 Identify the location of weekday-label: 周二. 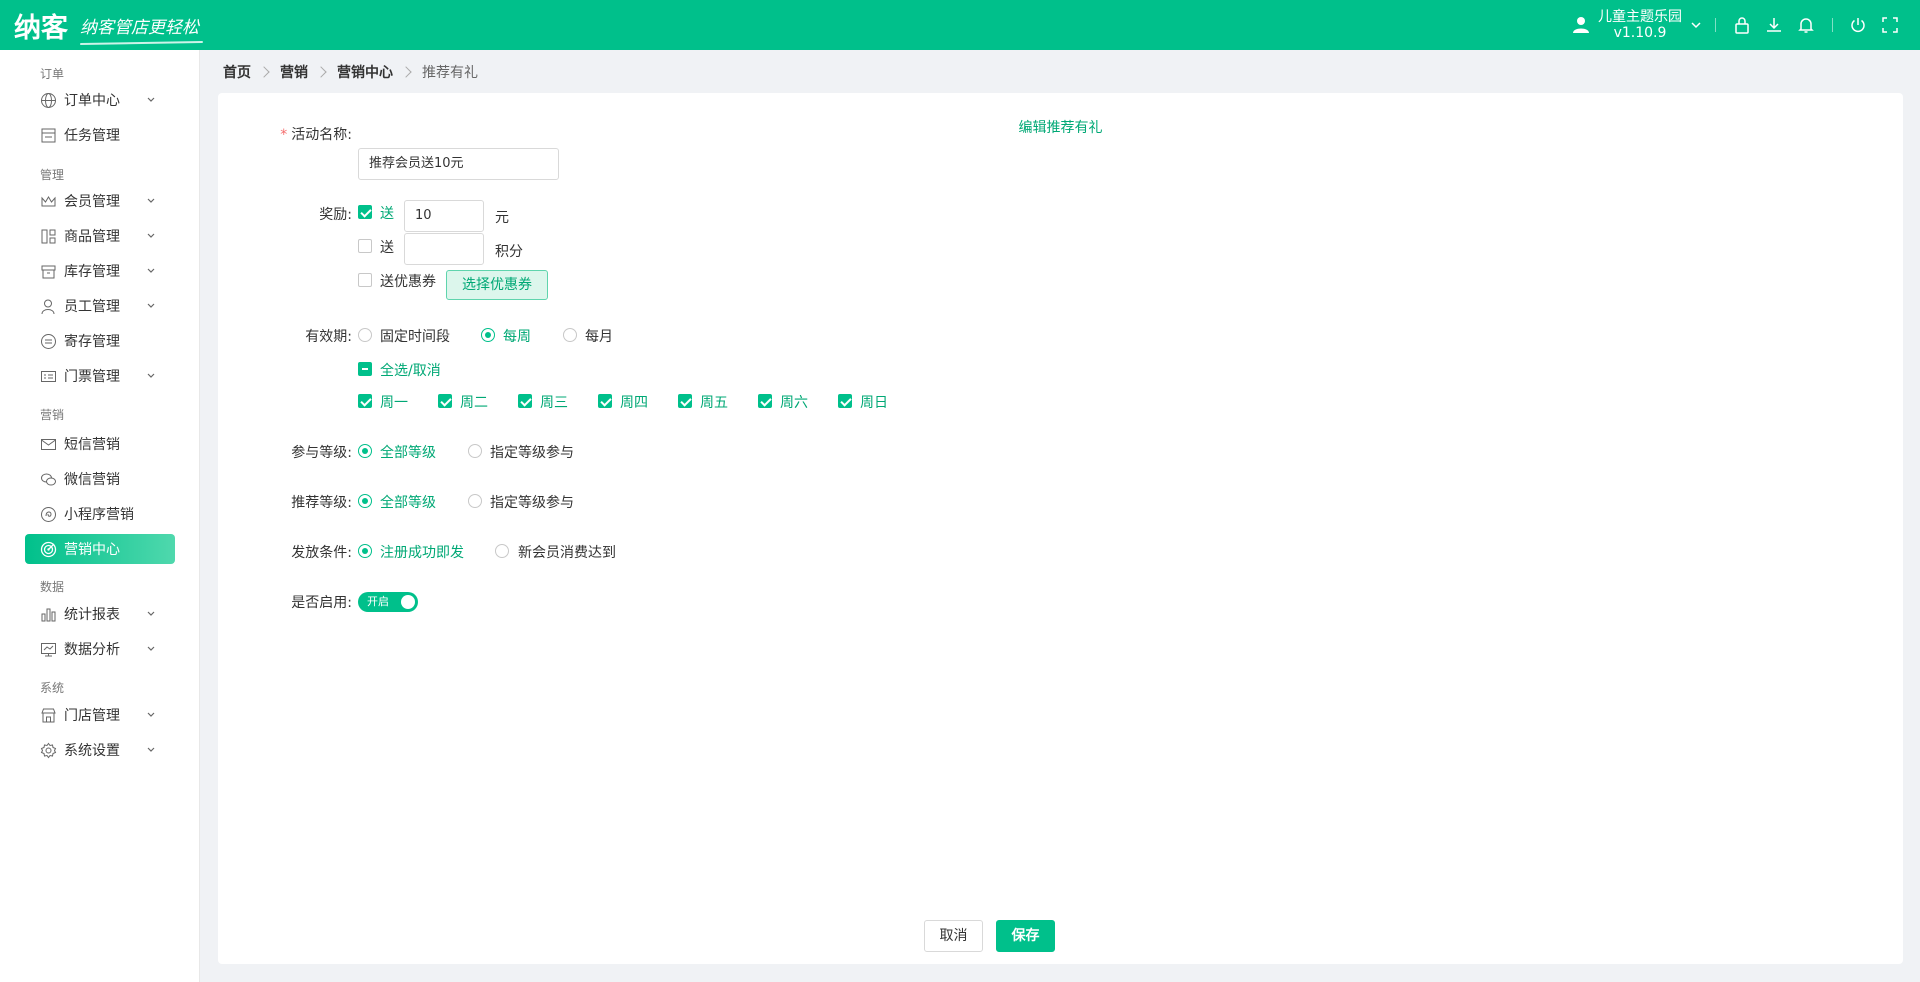
(474, 403).